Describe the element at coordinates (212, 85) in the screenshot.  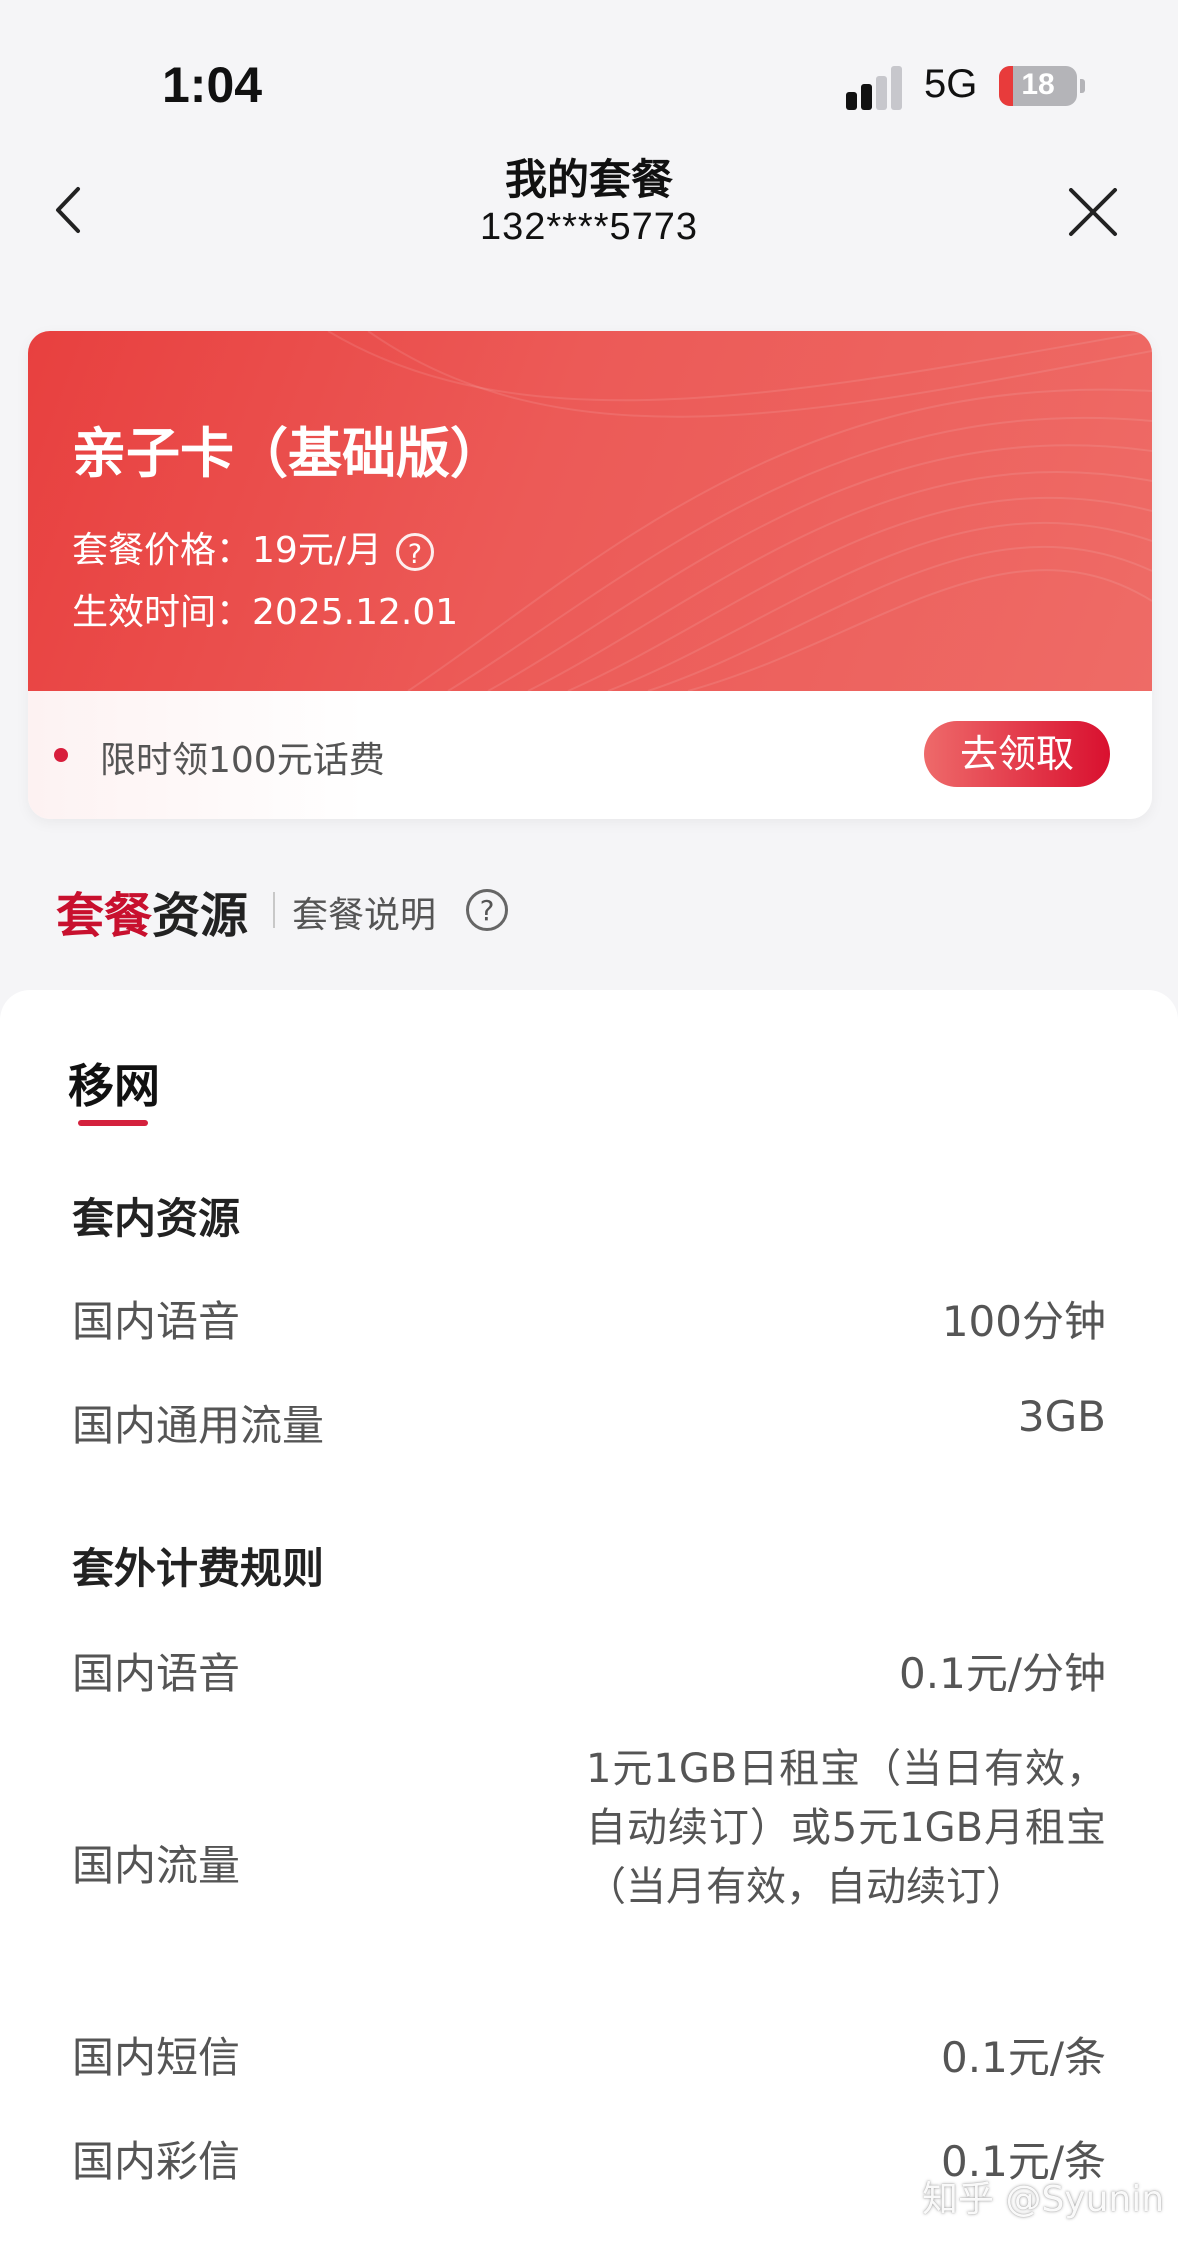
I see `status-time: 1:04` at that location.